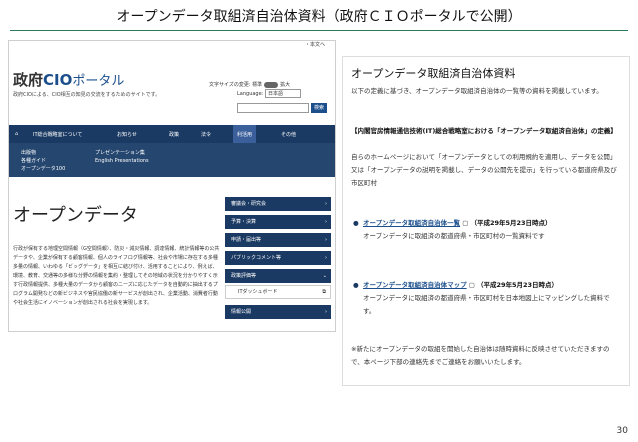 This screenshot has height=442, width=638. Describe the element at coordinates (285, 85) in the screenshot. I see `text-size-large: 拡大` at that location.